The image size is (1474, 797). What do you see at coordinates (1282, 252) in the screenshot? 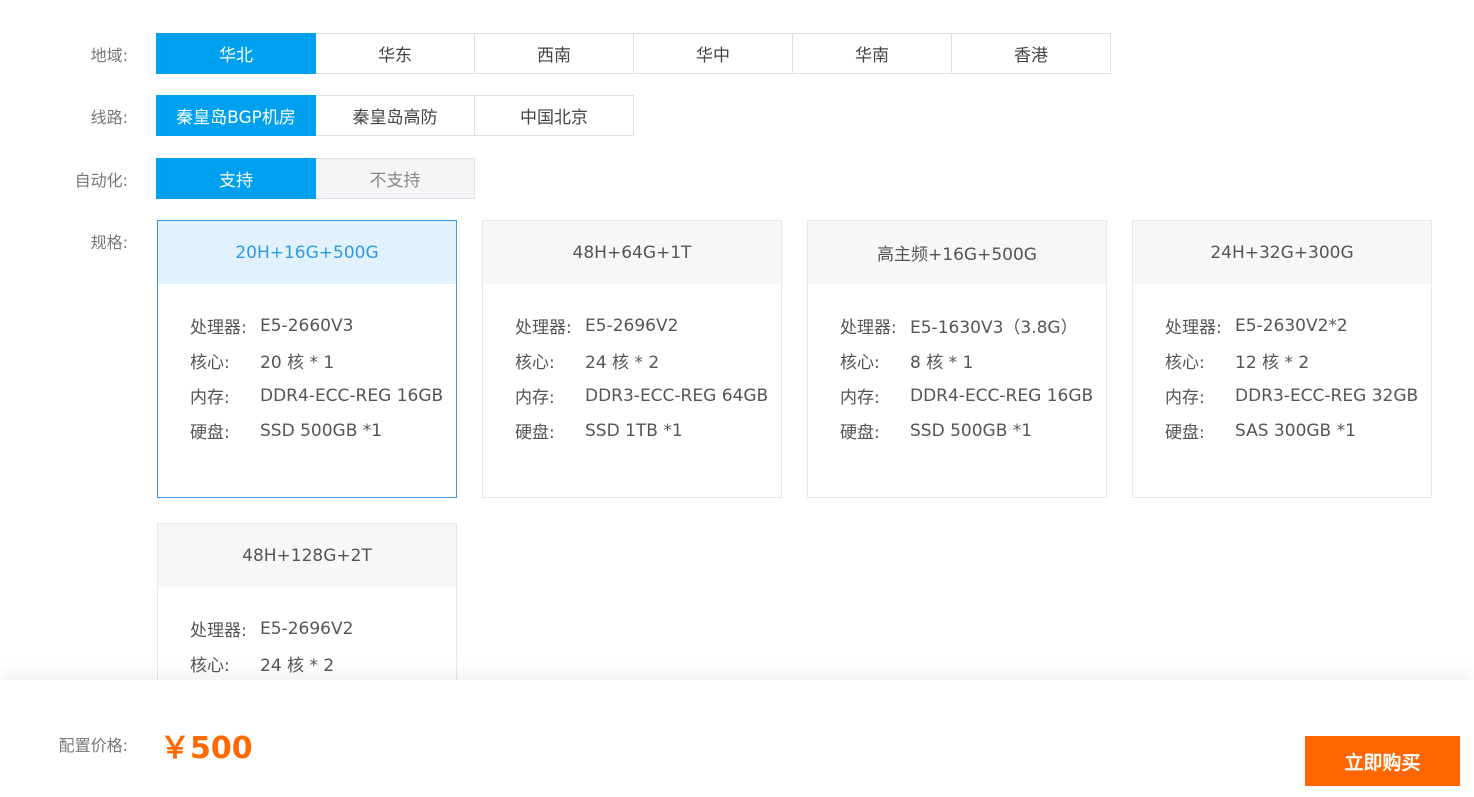
I see `spec-card-title: 24H+32G+300G` at bounding box center [1282, 252].